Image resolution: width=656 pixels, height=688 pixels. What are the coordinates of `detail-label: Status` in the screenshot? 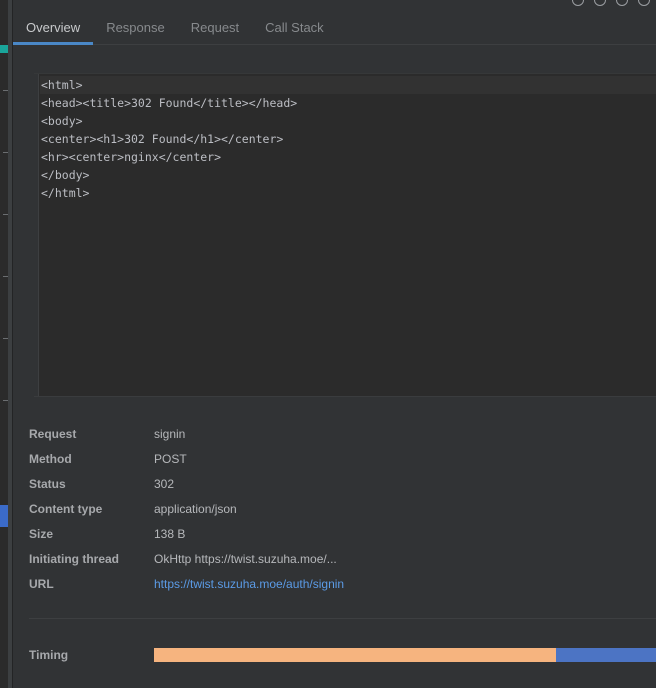 It's located at (47, 483).